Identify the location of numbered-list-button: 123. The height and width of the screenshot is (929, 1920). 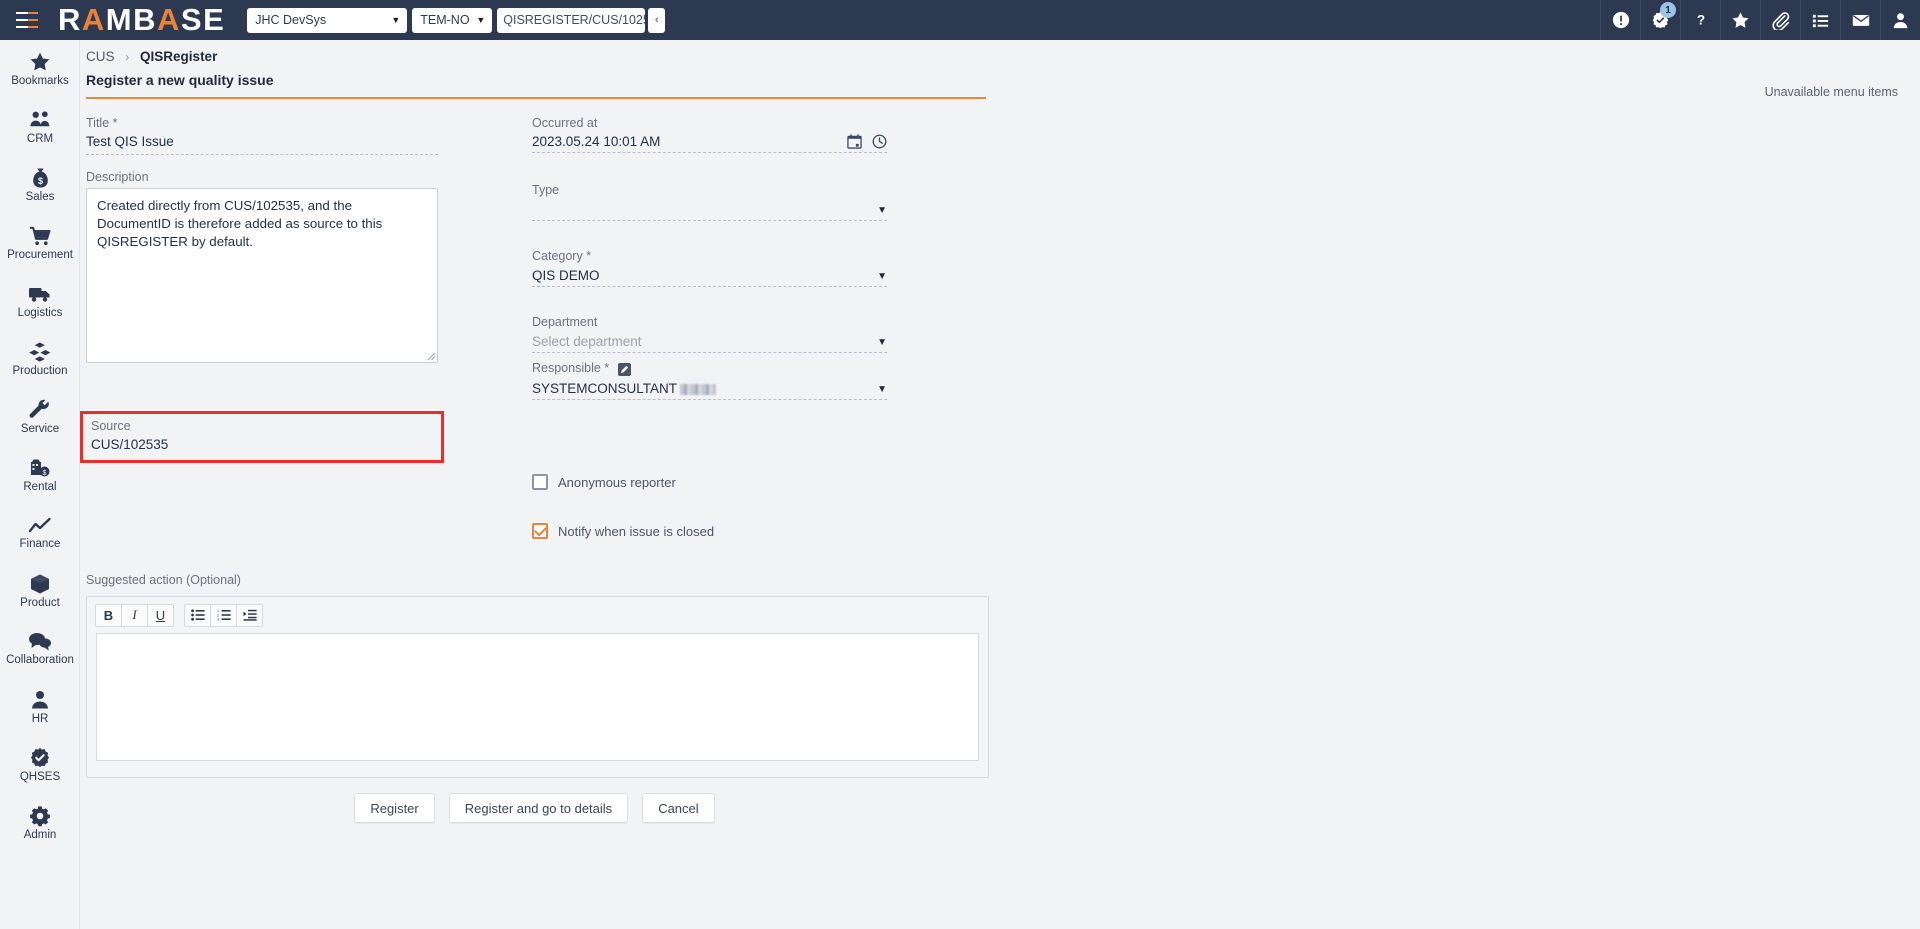
(223, 615).